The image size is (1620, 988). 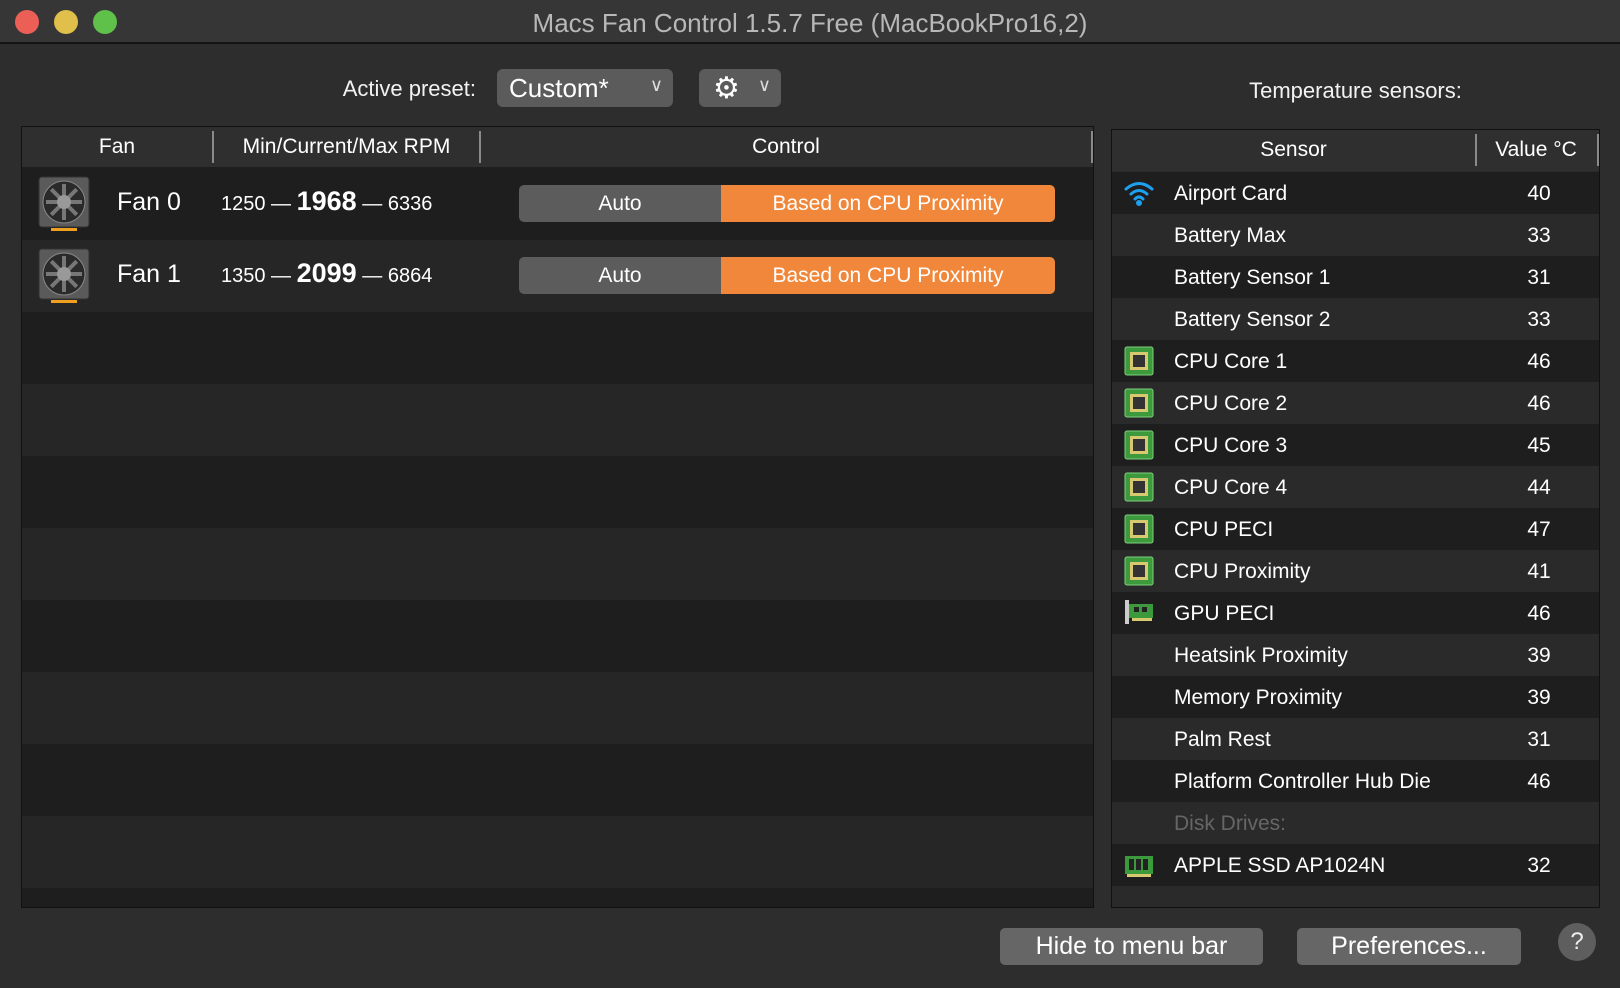 I want to click on gpu-card-icon, so click(x=1139, y=613).